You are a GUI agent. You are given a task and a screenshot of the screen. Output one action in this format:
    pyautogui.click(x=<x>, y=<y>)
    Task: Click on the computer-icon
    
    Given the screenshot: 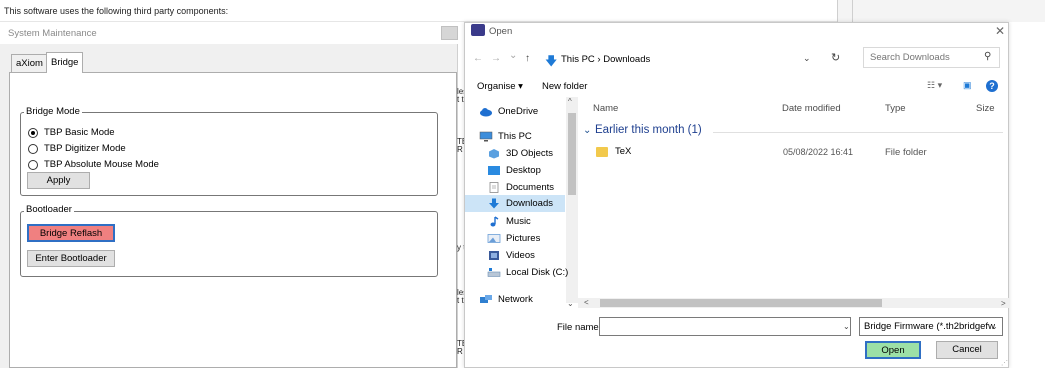 What is the action you would take?
    pyautogui.click(x=486, y=136)
    